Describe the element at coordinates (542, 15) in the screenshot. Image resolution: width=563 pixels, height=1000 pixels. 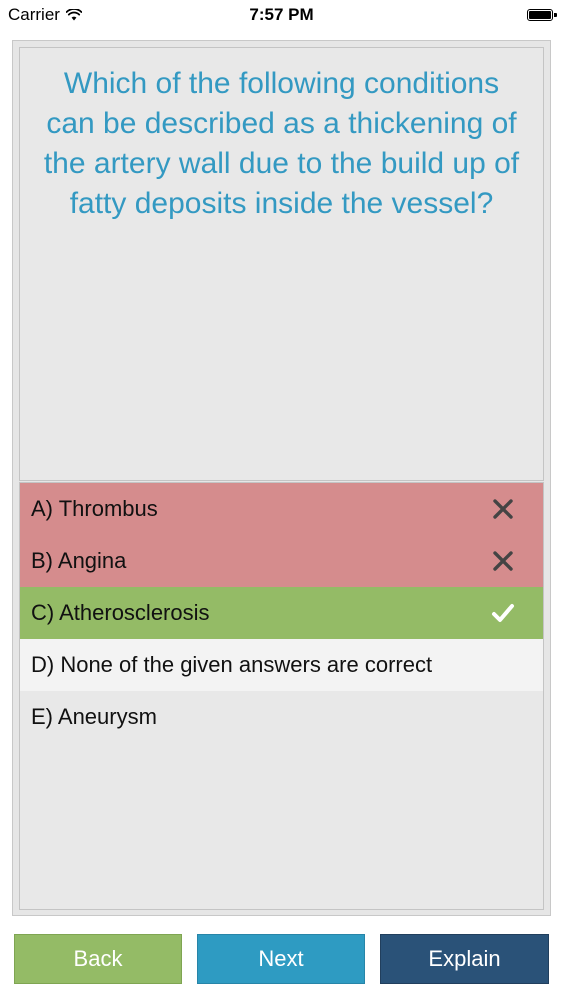
I see `battery-full-icon` at that location.